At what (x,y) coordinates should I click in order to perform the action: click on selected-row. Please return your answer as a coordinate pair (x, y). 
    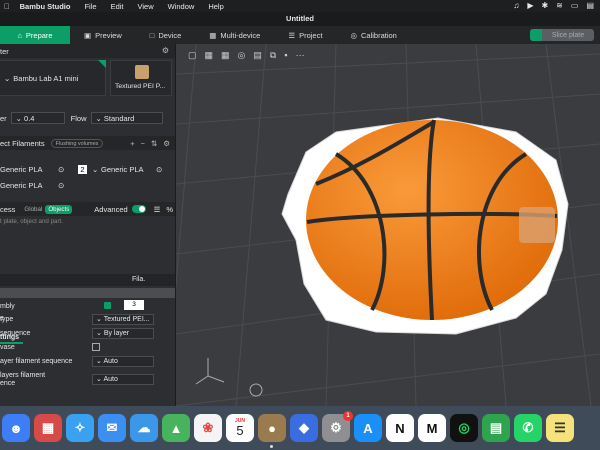
    Looking at the image, I should click on (87, 293).